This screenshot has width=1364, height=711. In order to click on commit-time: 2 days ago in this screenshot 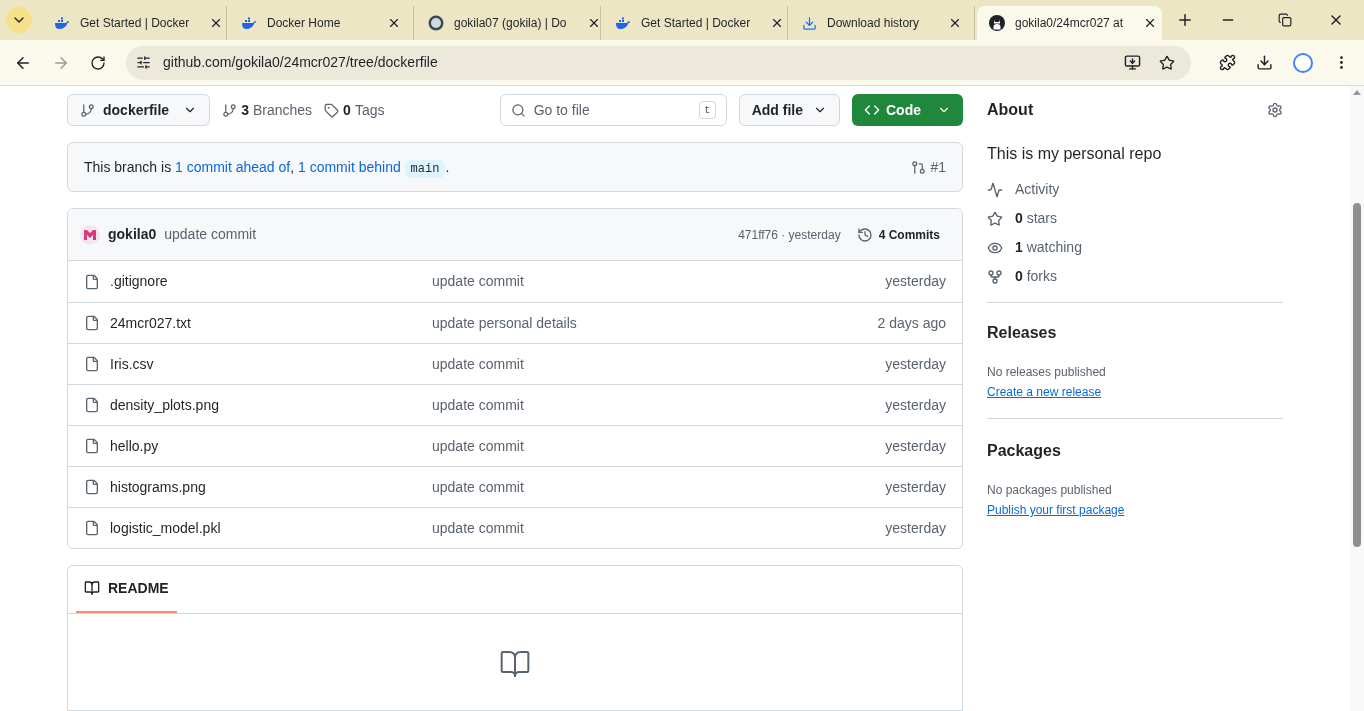, I will do `click(911, 323)`.